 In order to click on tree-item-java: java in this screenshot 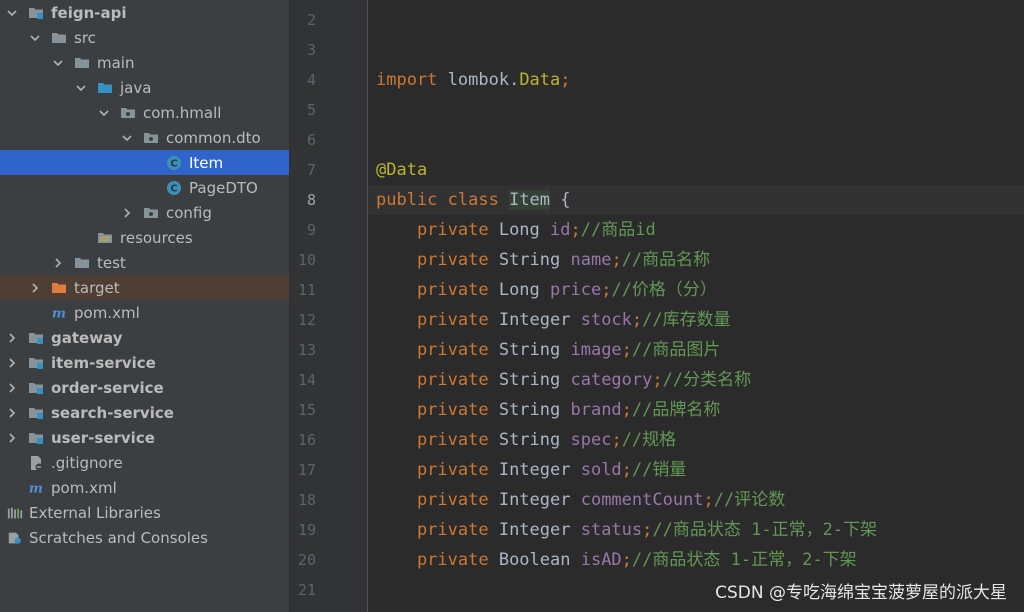, I will do `click(144, 87)`.